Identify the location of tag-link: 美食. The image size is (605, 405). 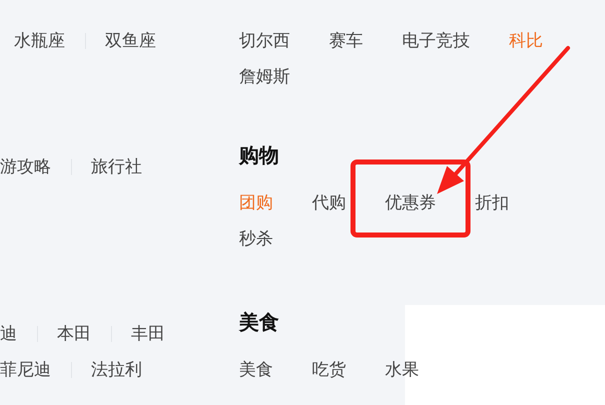
(256, 370).